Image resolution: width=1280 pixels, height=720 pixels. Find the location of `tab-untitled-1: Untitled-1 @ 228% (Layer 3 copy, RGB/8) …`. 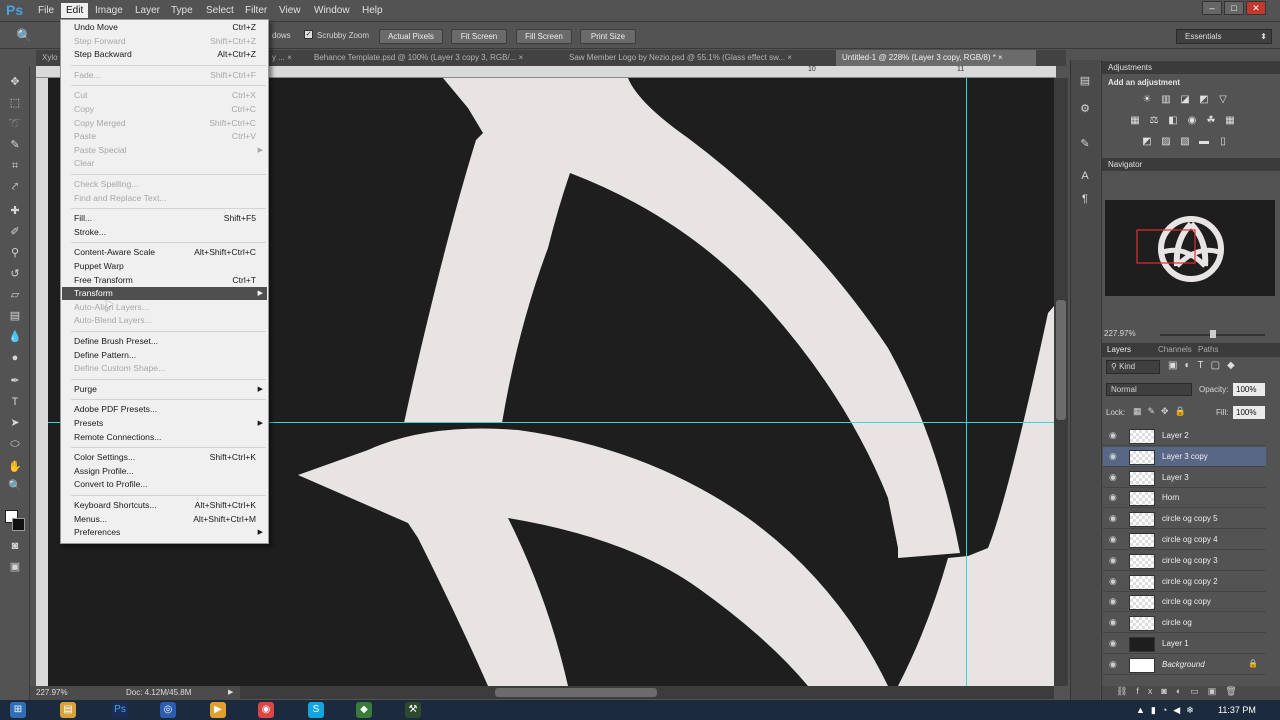

tab-untitled-1: Untitled-1 @ 228% (Layer 3 copy, RGB/8) … is located at coordinates (936, 58).